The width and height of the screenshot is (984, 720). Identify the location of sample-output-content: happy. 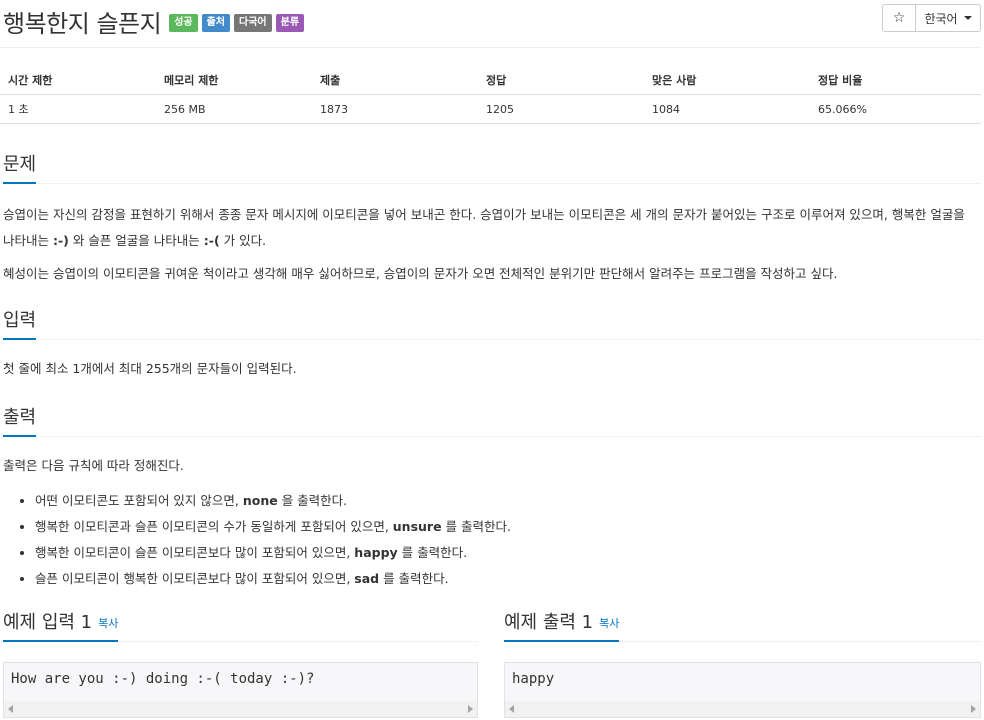
(533, 679).